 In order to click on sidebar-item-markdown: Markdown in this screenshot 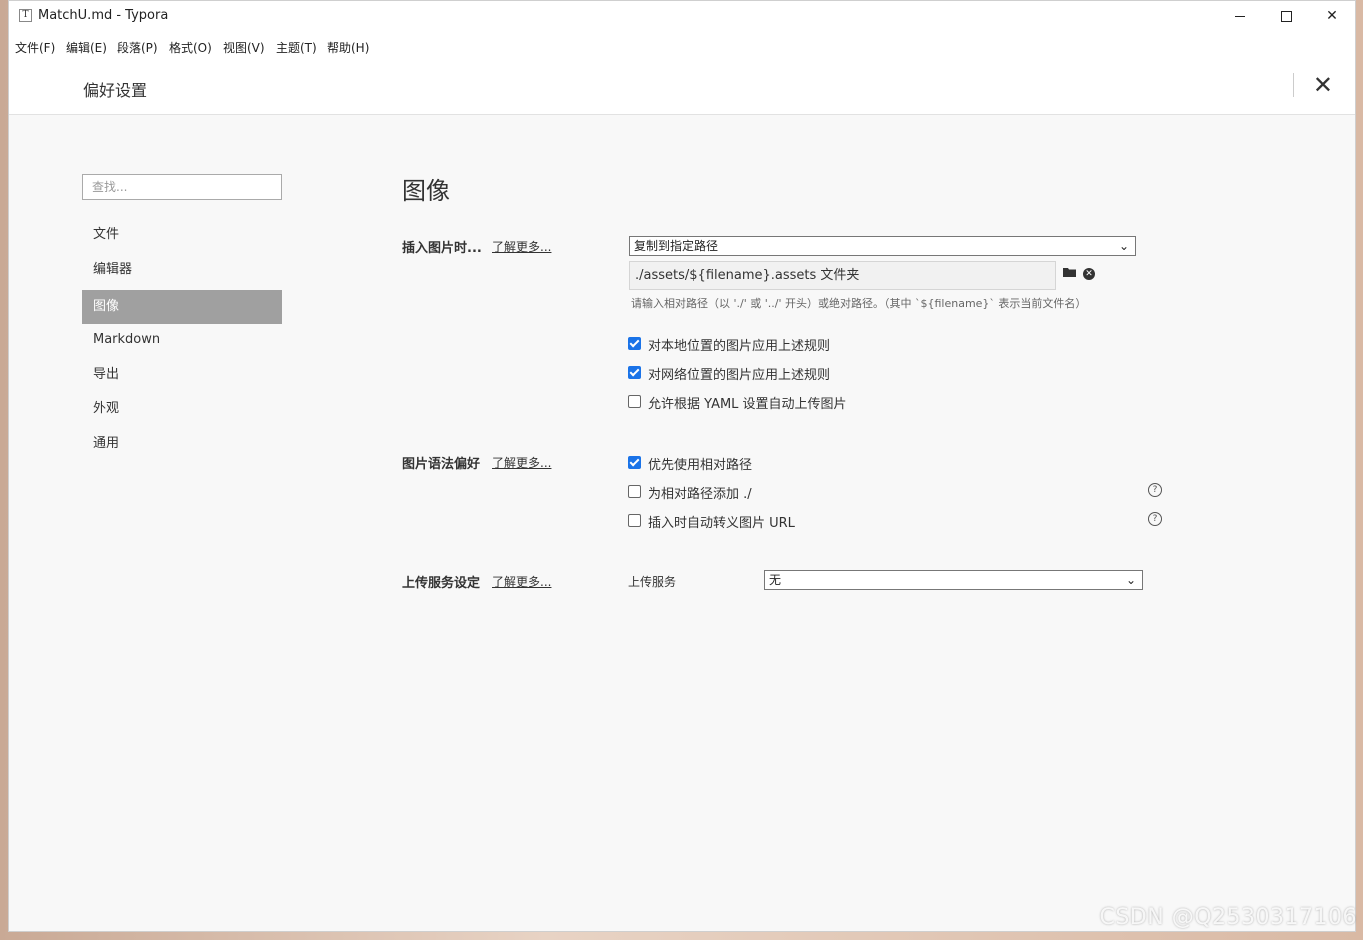, I will do `click(182, 340)`.